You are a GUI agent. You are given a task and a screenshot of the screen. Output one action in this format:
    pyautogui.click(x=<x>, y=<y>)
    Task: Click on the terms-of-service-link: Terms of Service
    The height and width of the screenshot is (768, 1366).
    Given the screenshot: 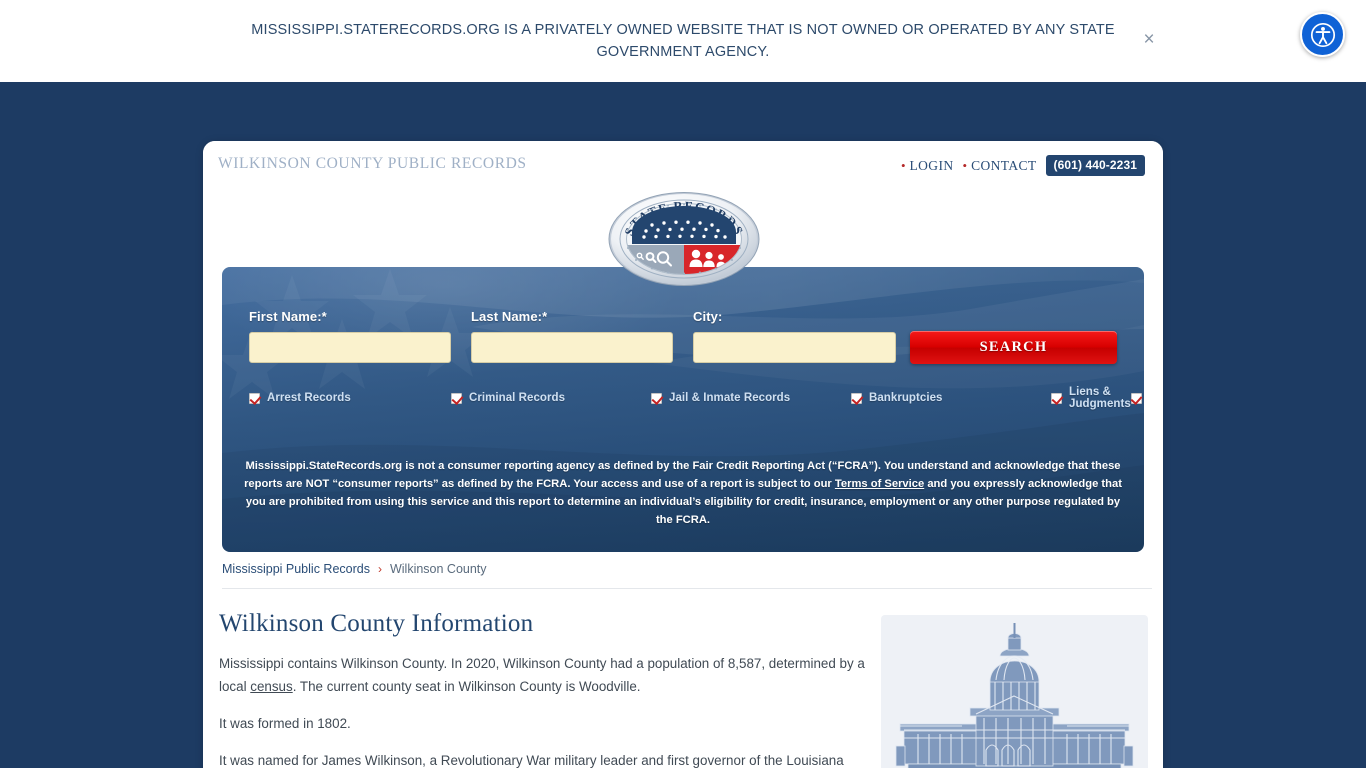 What is the action you would take?
    pyautogui.click(x=879, y=484)
    